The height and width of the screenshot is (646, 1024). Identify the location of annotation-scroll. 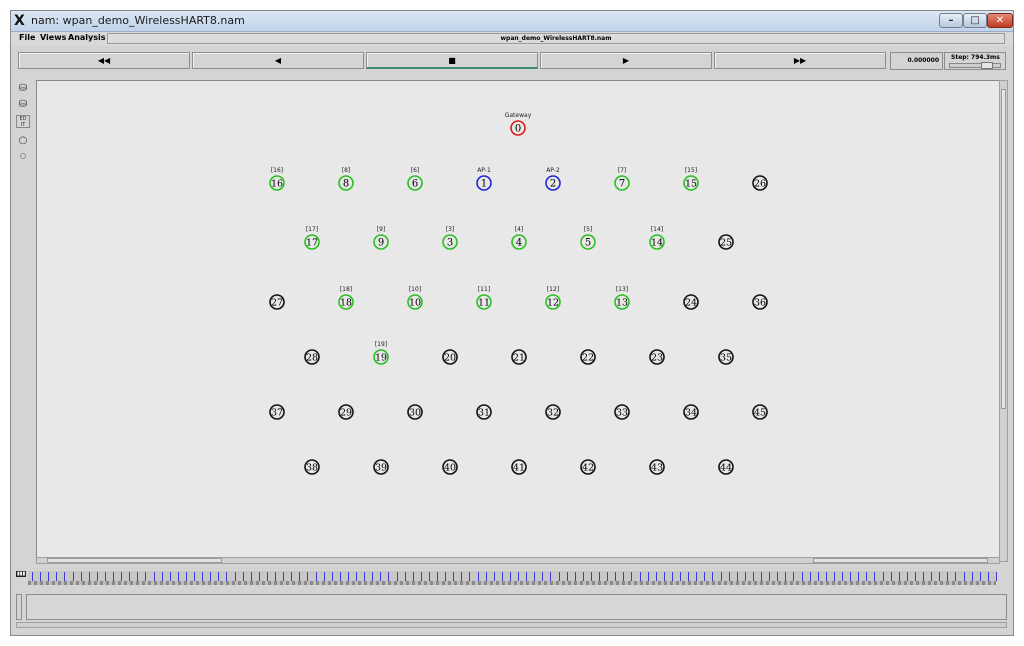
(19, 607).